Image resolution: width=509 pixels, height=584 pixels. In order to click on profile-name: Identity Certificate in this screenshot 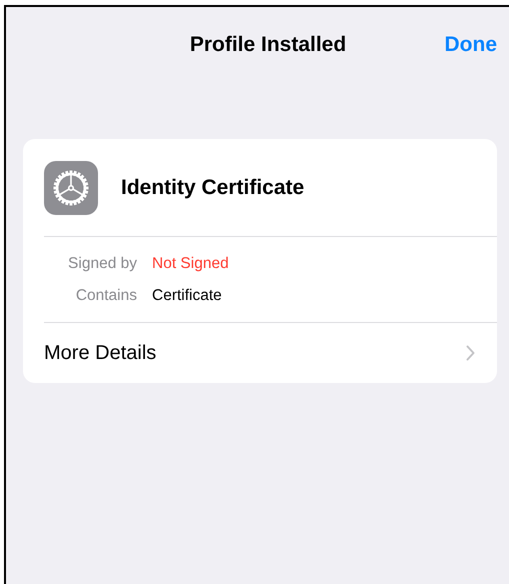, I will do `click(212, 188)`.